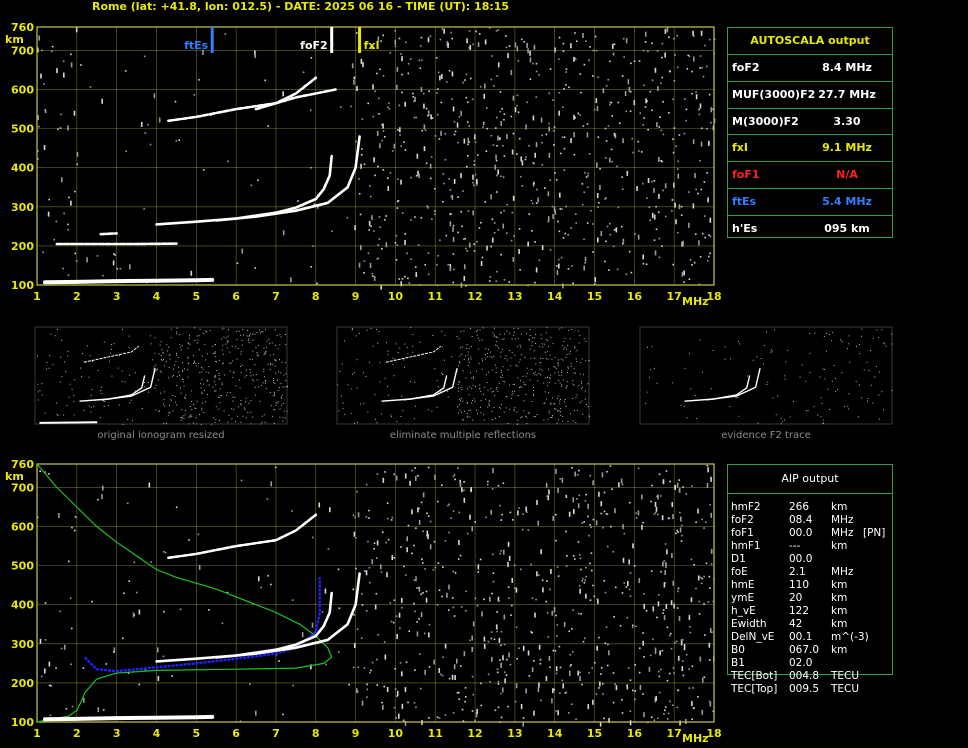  Describe the element at coordinates (713, 733) in the screenshot. I see `x-tick-label: 18` at that location.